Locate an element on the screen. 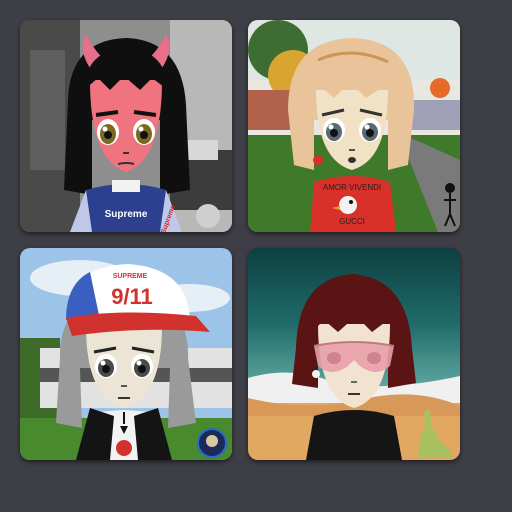  skull-icon is located at coordinates (208, 216).